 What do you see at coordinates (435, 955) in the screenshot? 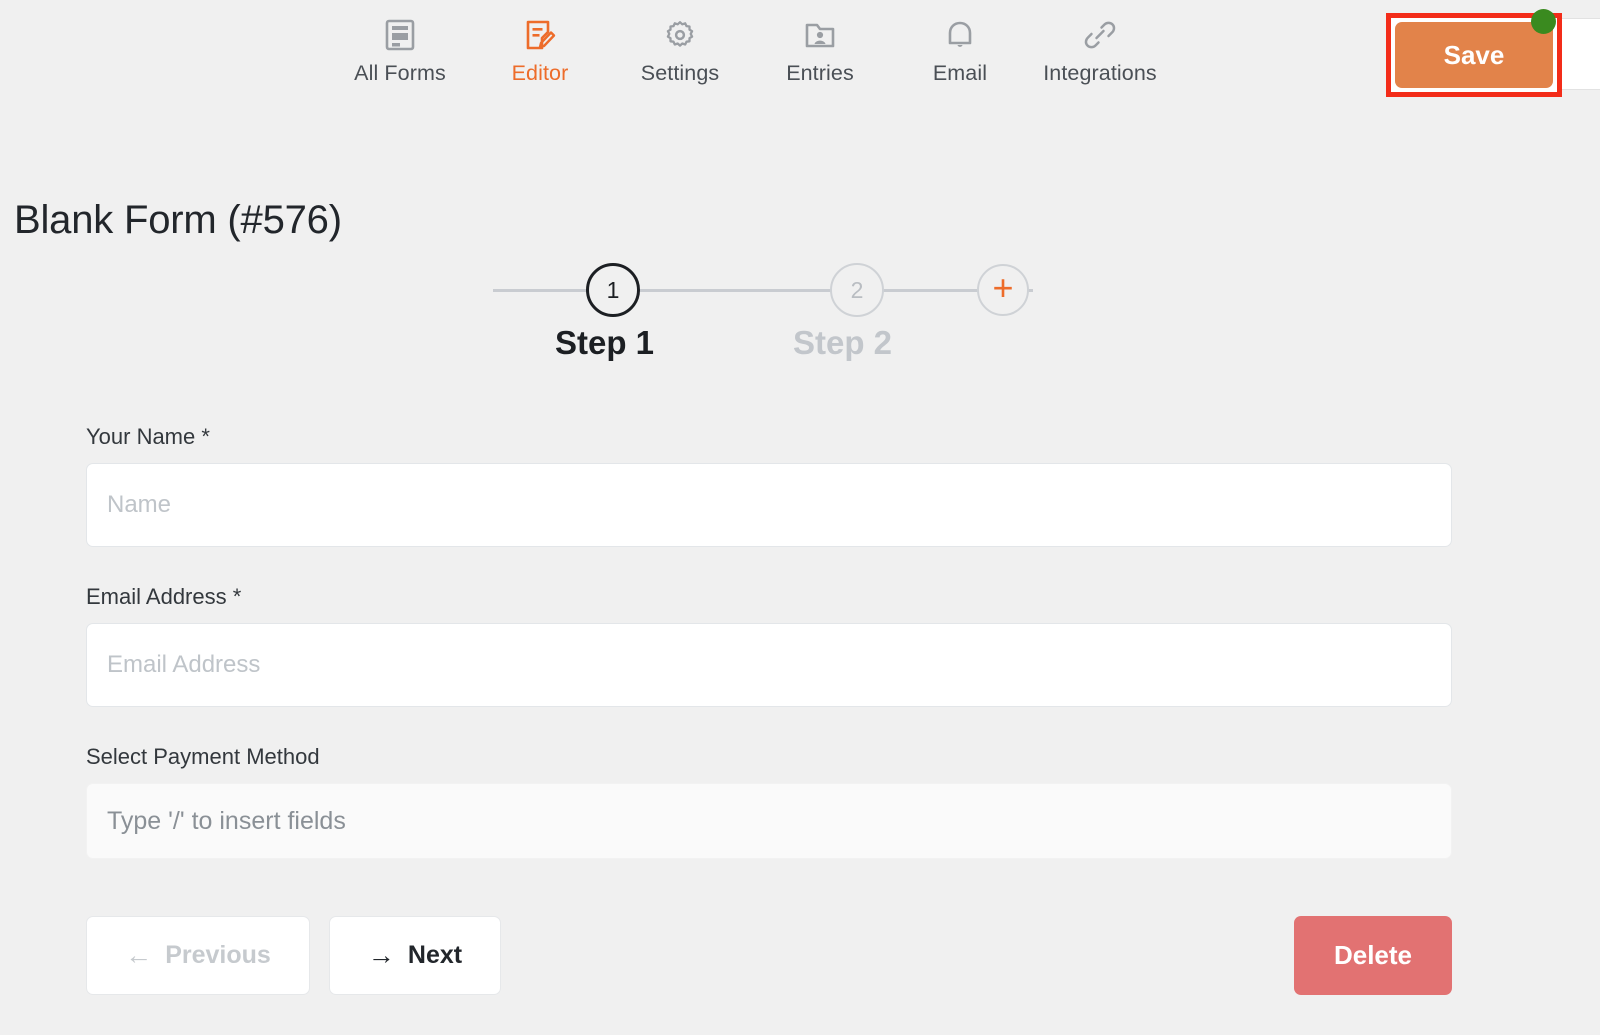
I see `next-button-label: Next` at bounding box center [435, 955].